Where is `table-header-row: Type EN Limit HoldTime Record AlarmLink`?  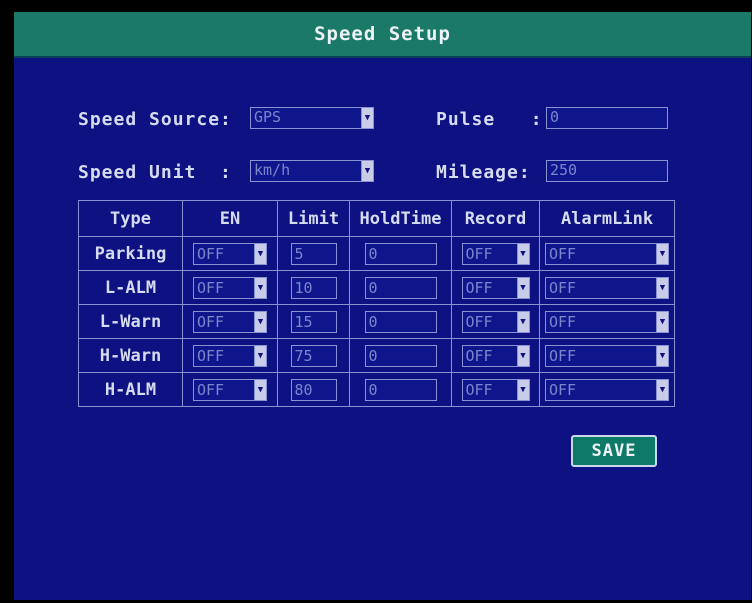 table-header-row: Type EN Limit HoldTime Record AlarmLink is located at coordinates (376, 218).